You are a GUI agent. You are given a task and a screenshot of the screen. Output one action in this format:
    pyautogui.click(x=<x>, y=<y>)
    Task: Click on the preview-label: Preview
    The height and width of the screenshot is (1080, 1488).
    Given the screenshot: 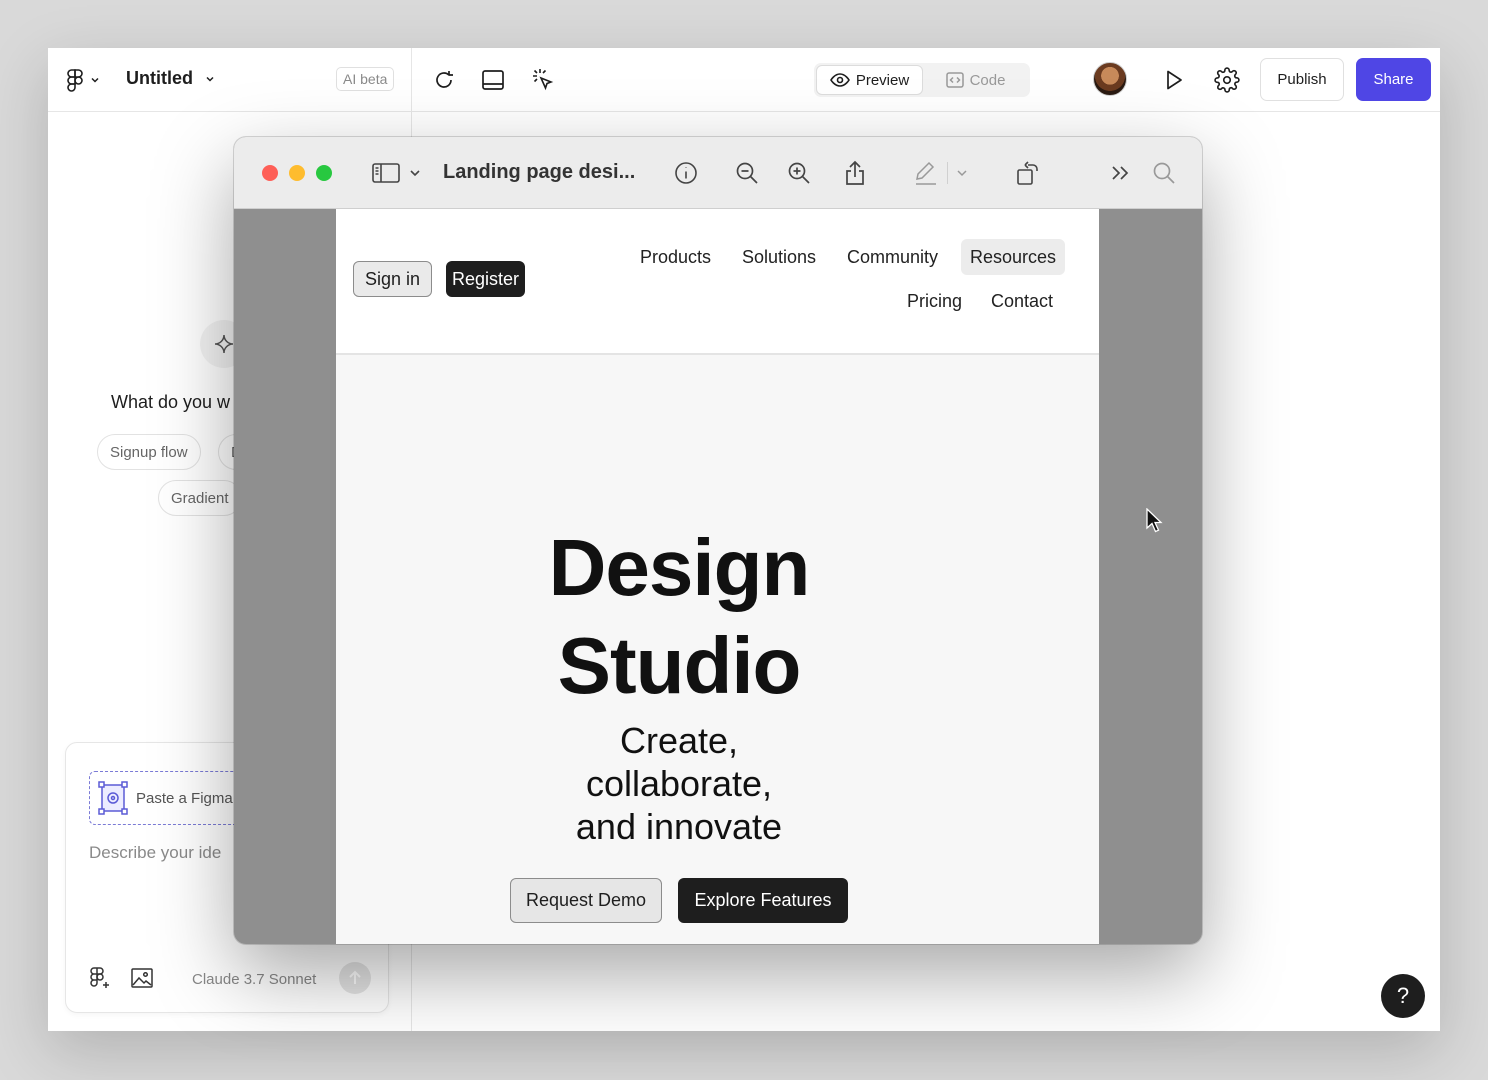 What is the action you would take?
    pyautogui.click(x=882, y=80)
    